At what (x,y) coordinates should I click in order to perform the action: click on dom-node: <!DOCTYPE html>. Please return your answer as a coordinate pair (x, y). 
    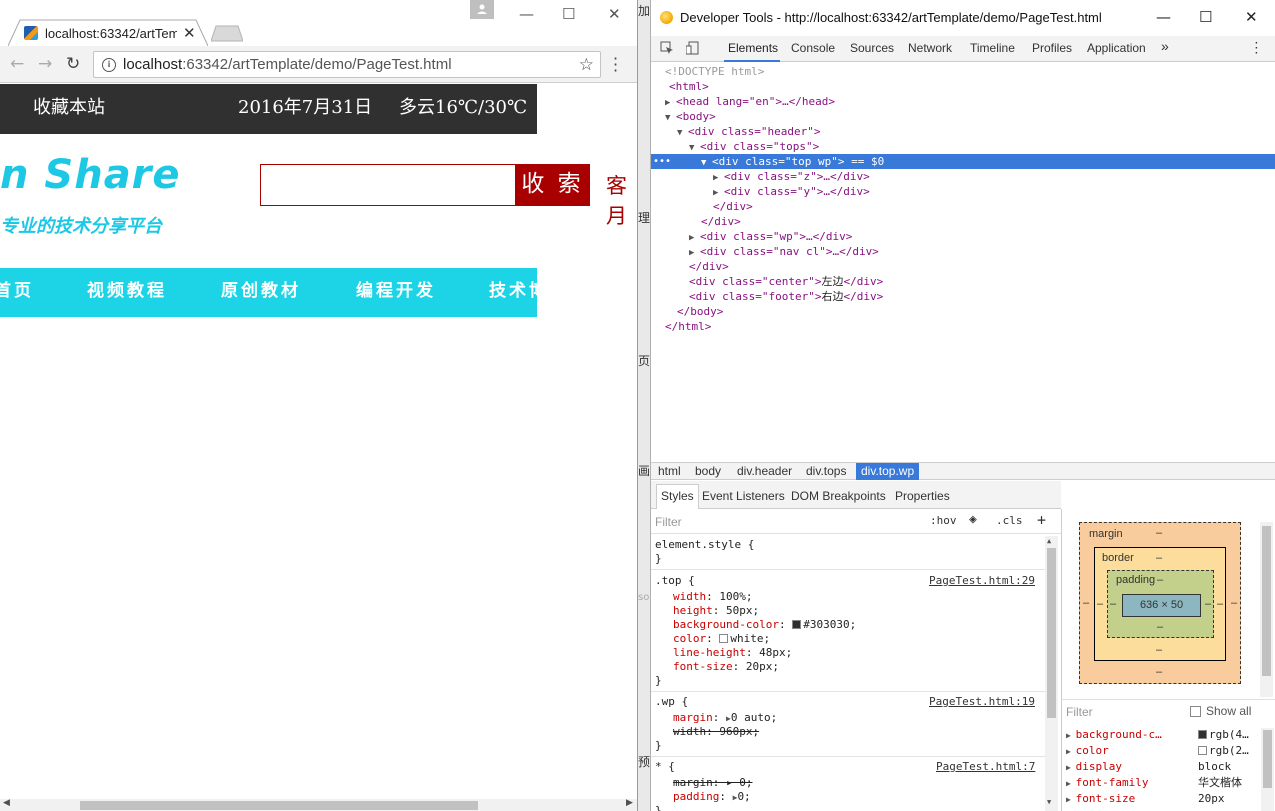
    Looking at the image, I should click on (963, 71).